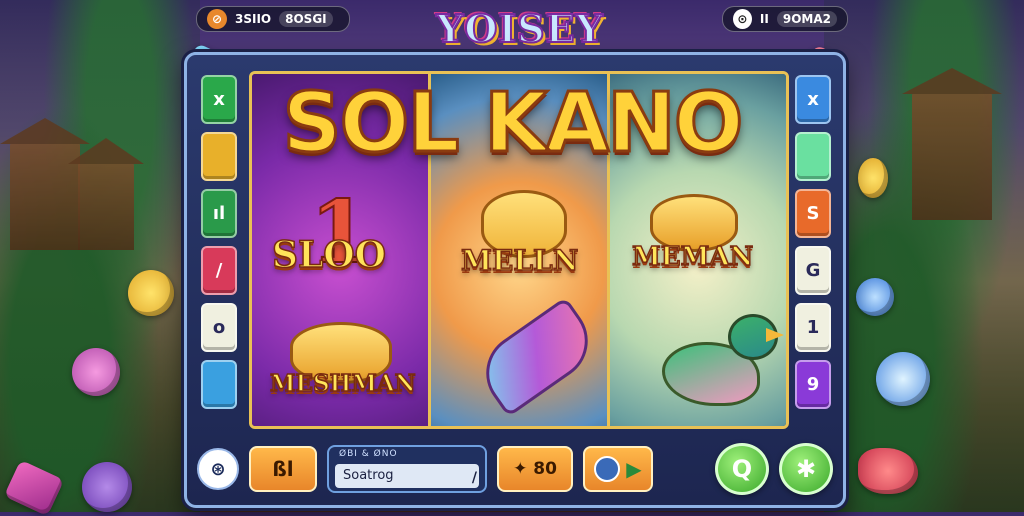  Describe the element at coordinates (253, 19) in the screenshot. I see `balance-label: 3SIIO` at that location.